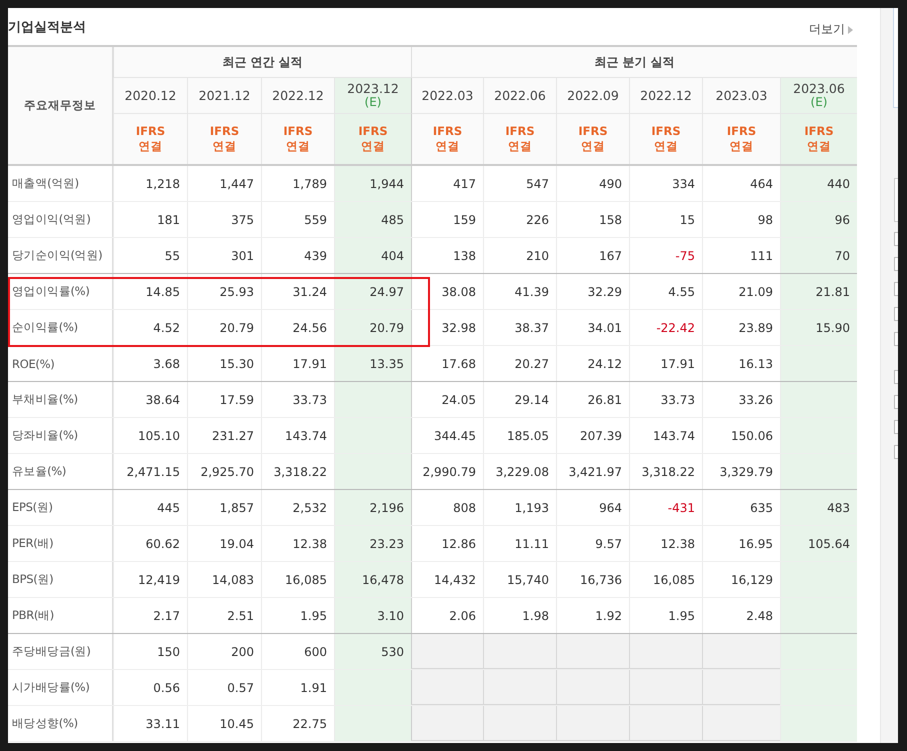 This screenshot has height=751, width=907. Describe the element at coordinates (60, 435) in the screenshot. I see `row-label: 당좌비율(%)` at that location.